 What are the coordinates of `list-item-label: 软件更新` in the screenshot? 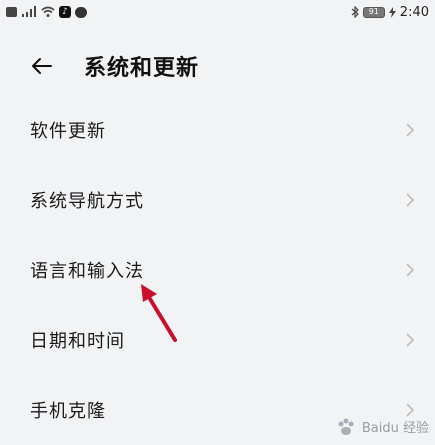 It's located at (68, 131).